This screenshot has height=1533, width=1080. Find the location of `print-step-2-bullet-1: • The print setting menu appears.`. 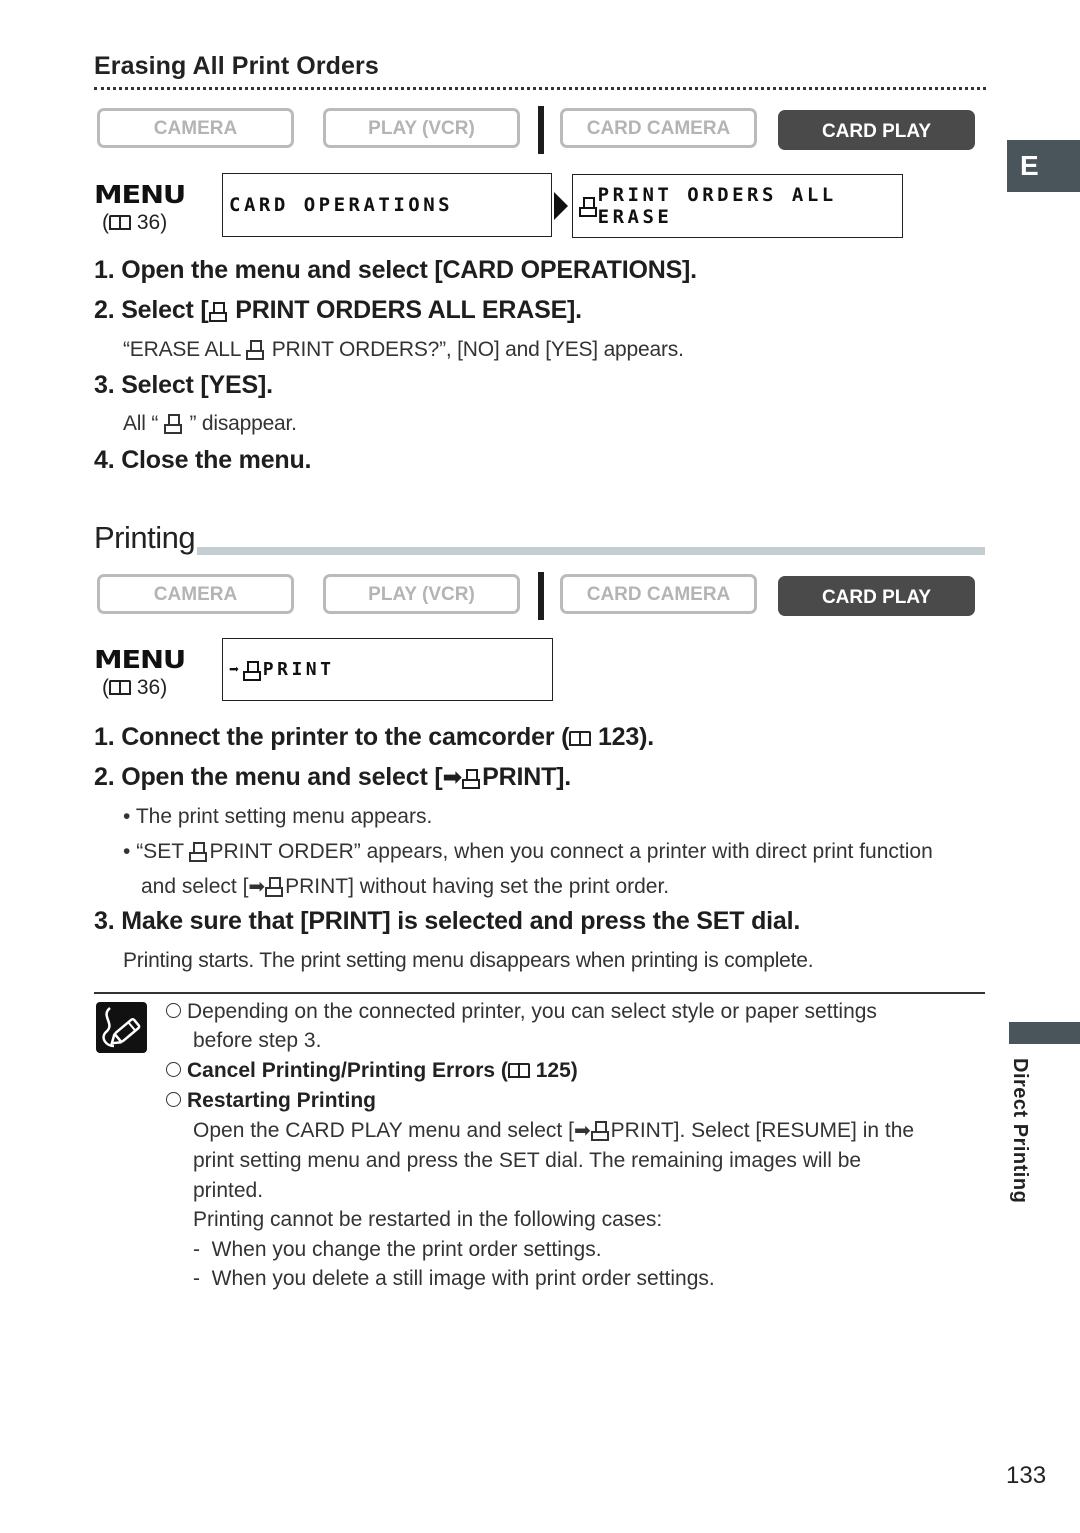

print-step-2-bullet-1: • The print setting menu appears. is located at coordinates (278, 816).